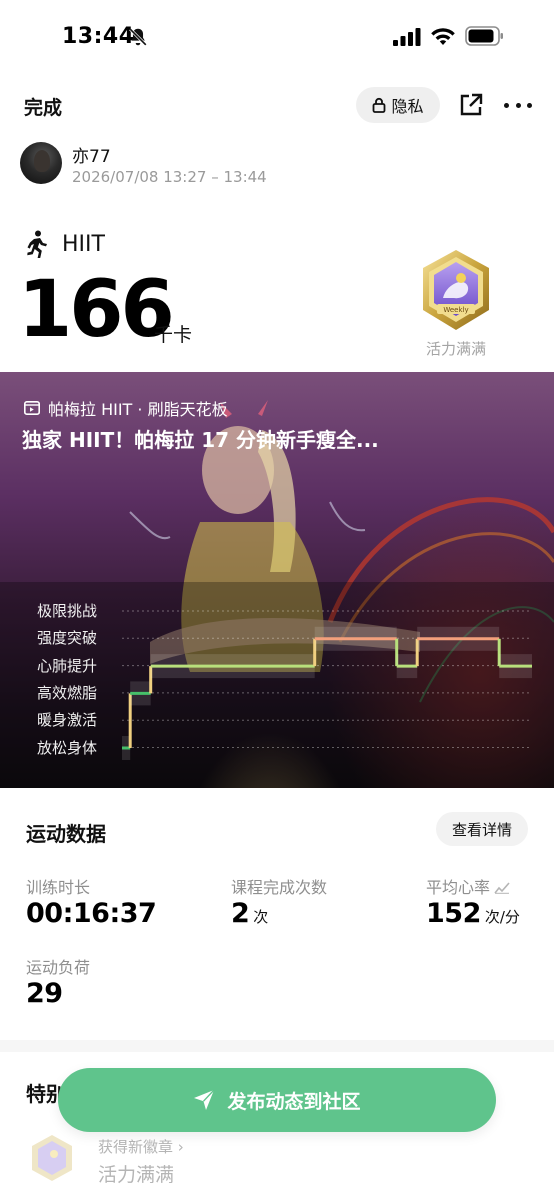 The height and width of the screenshot is (1200, 554). What do you see at coordinates (455, 349) in the screenshot?
I see `badge-label: 活力满满` at bounding box center [455, 349].